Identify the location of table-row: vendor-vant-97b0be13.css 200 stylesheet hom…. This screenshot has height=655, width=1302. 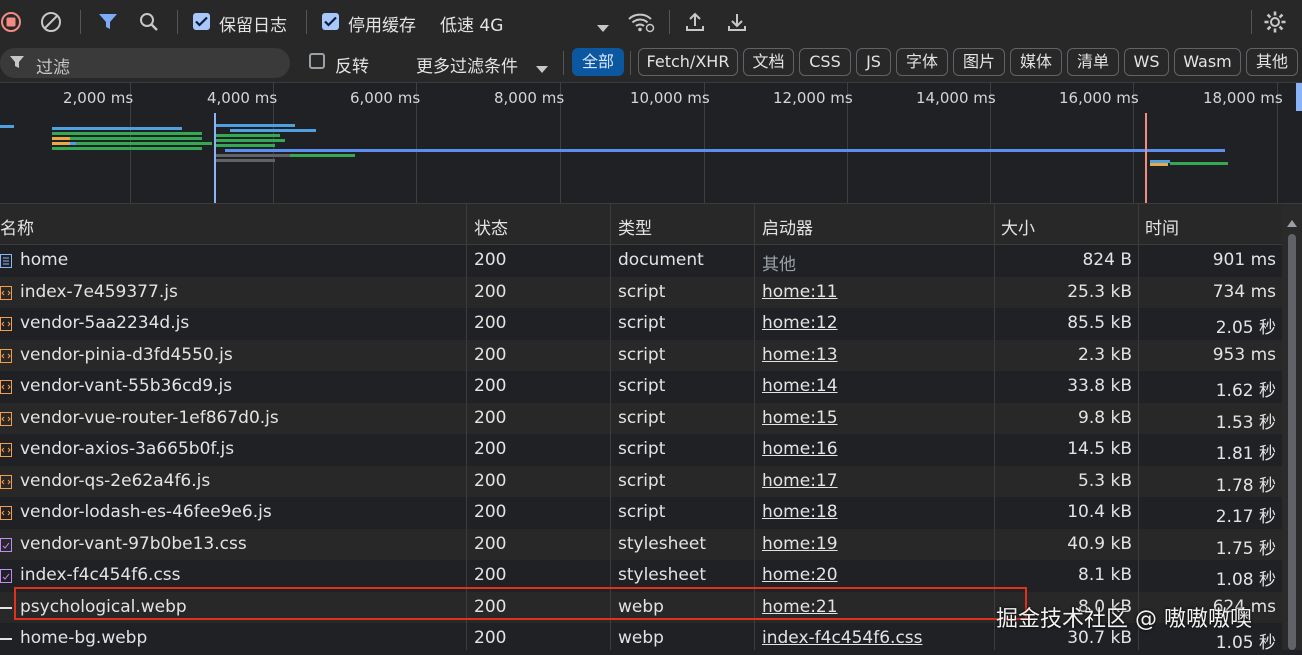
(641, 544).